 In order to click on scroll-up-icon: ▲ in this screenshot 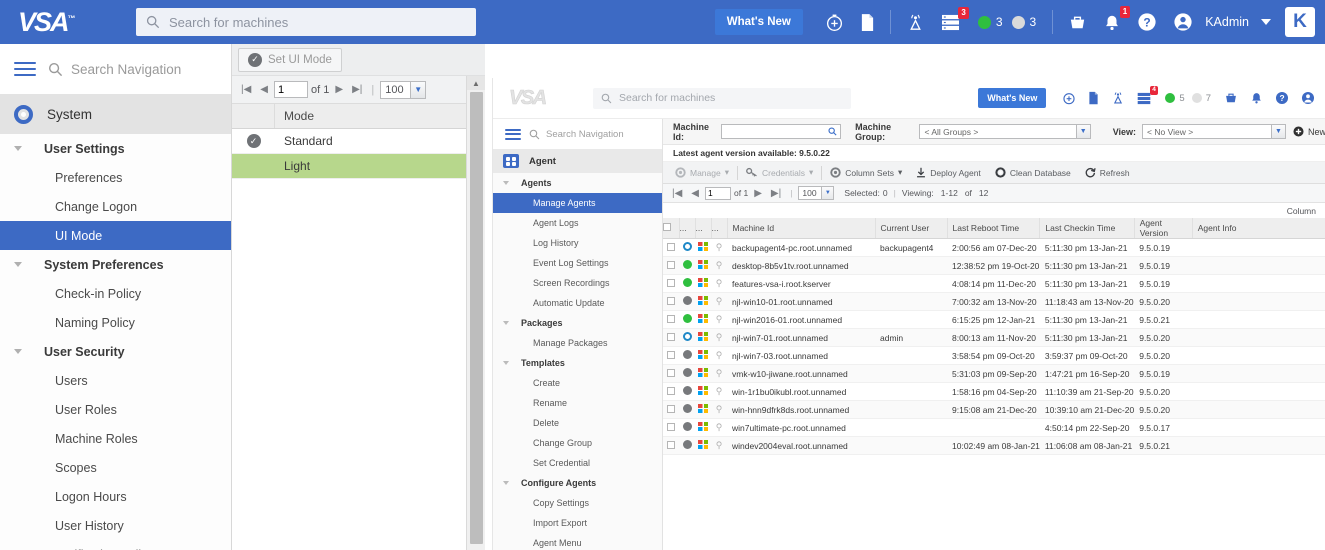, I will do `click(476, 83)`.